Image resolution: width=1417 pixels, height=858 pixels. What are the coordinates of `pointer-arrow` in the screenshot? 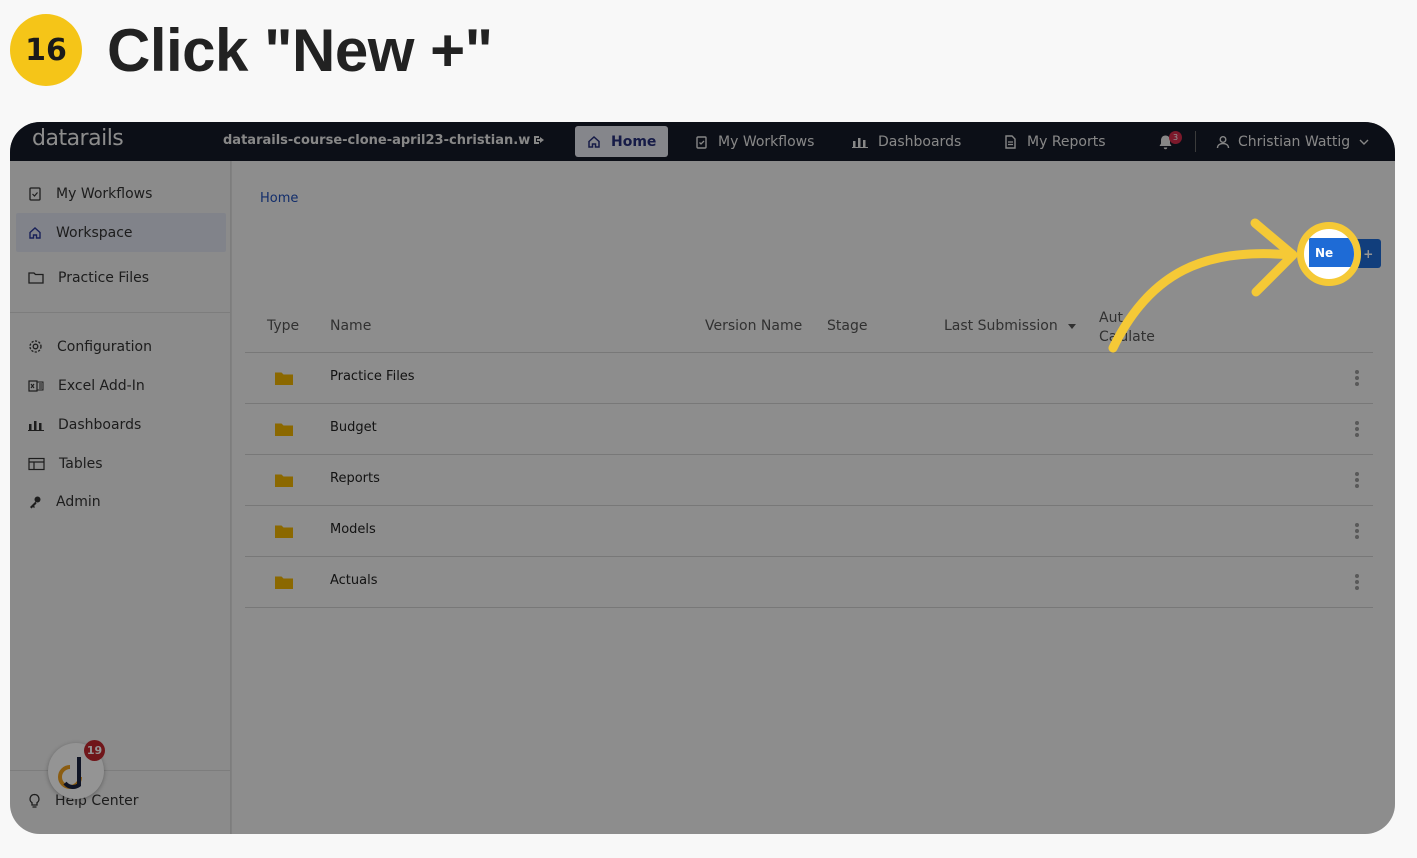 It's located at (1203, 285).